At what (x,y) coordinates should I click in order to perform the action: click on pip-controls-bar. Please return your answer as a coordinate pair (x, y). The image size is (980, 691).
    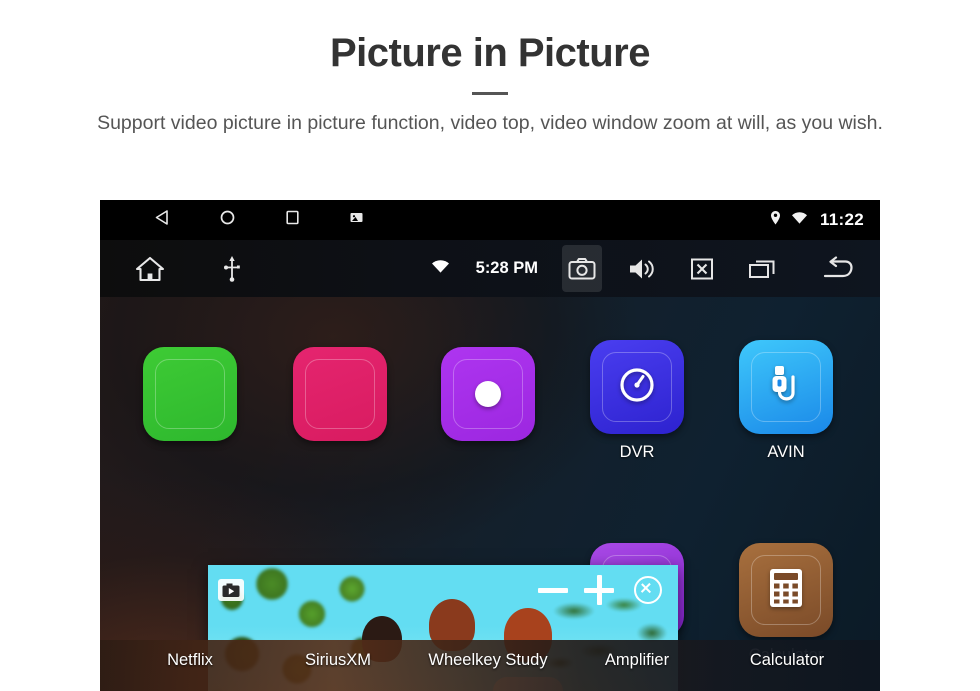
    Looking at the image, I should click on (443, 590).